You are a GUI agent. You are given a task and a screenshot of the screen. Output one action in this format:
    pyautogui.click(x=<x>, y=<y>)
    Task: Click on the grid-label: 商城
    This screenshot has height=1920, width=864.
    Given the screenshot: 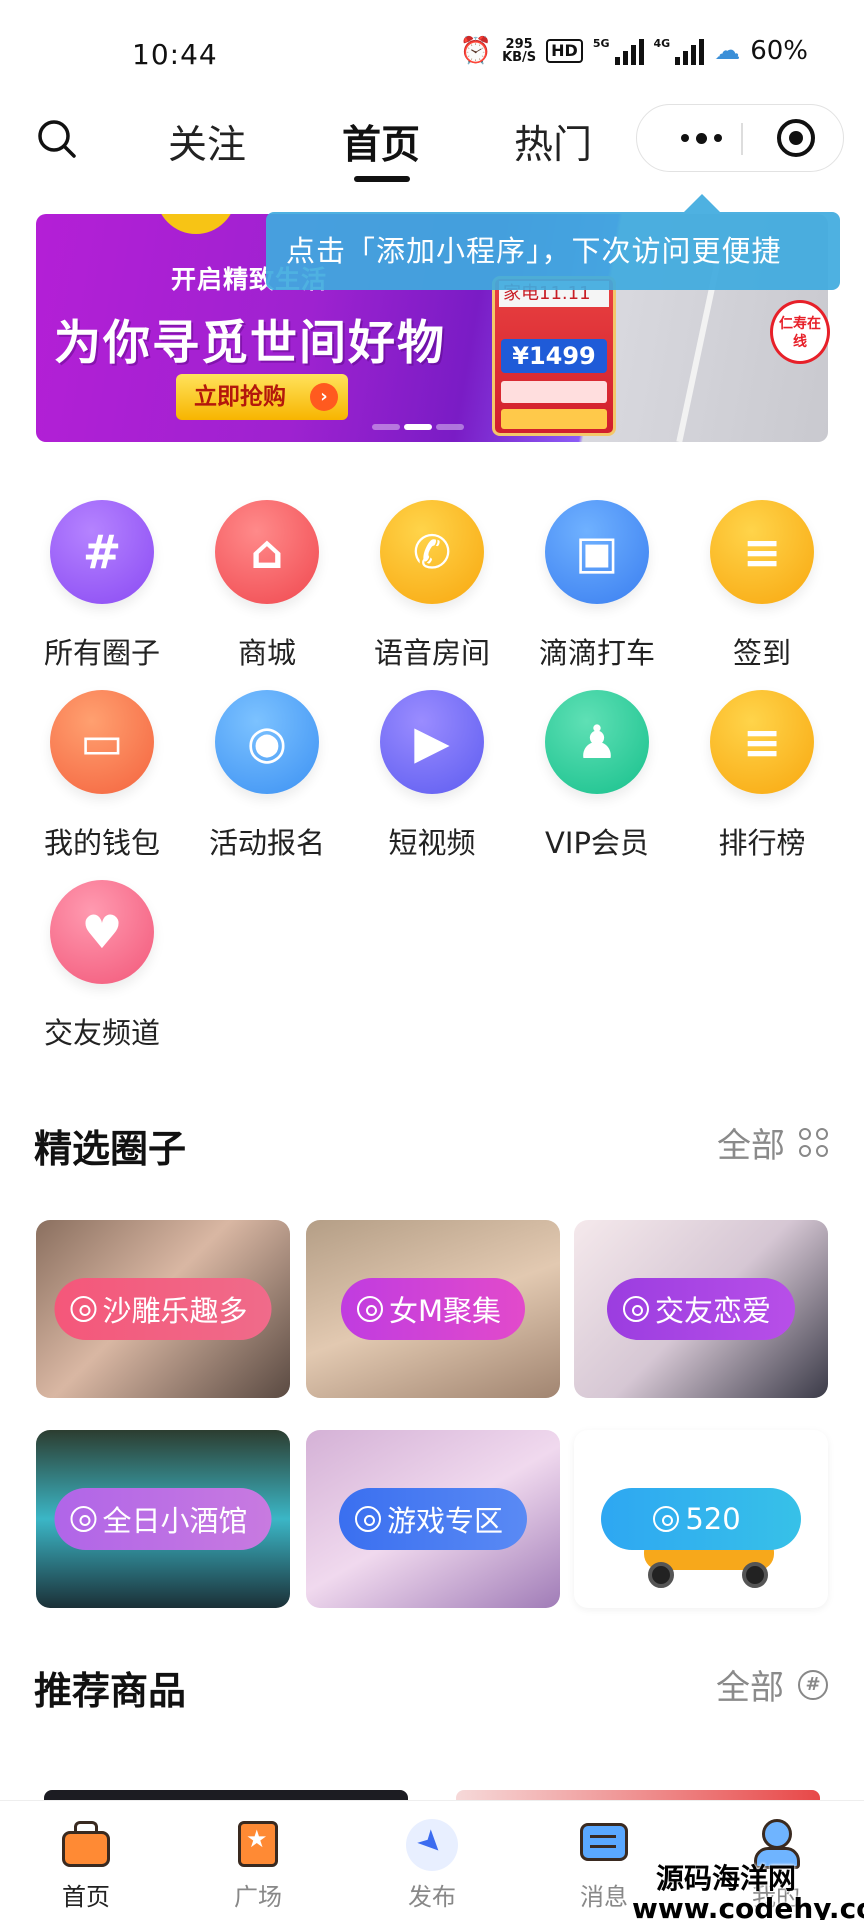 What is the action you would take?
    pyautogui.click(x=266, y=653)
    